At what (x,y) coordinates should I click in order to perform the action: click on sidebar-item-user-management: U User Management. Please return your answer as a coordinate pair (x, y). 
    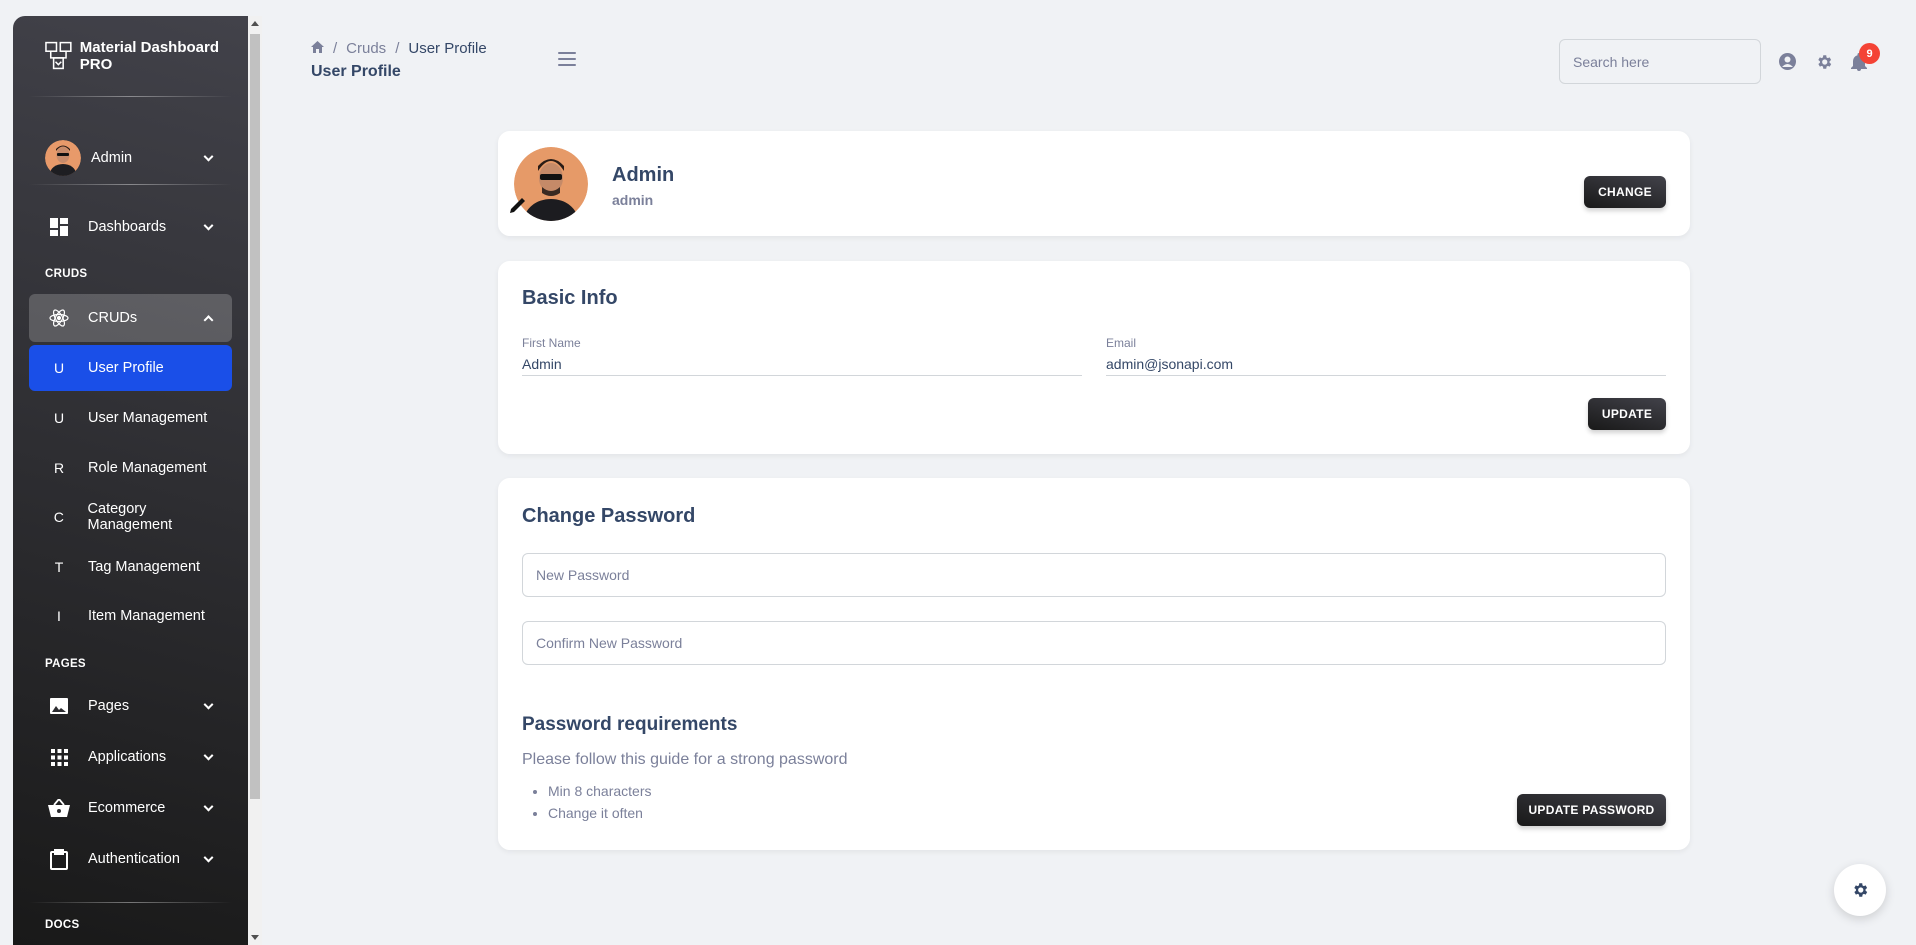
    Looking at the image, I should click on (130, 418).